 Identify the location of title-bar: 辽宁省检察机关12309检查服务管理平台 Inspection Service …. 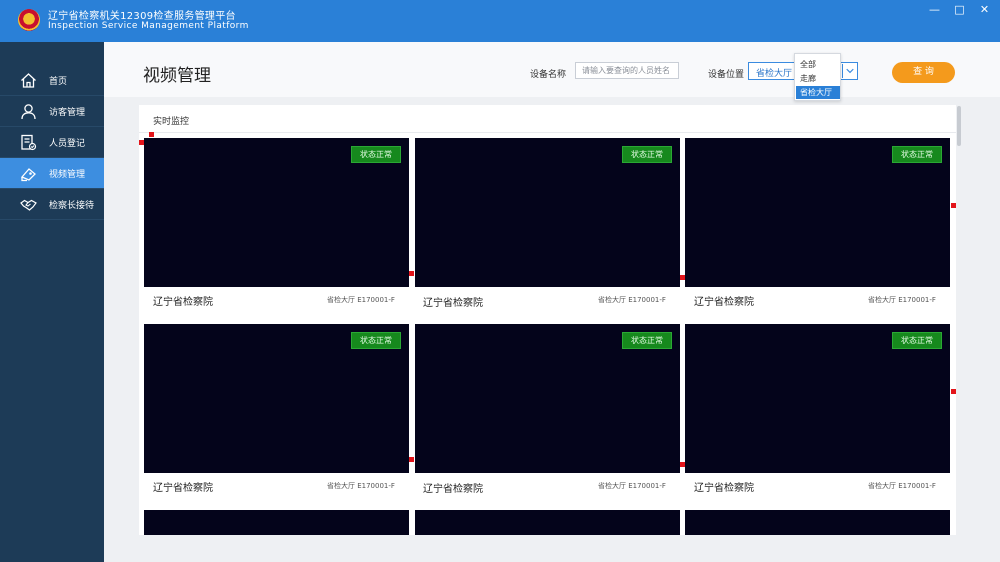
(500, 21).